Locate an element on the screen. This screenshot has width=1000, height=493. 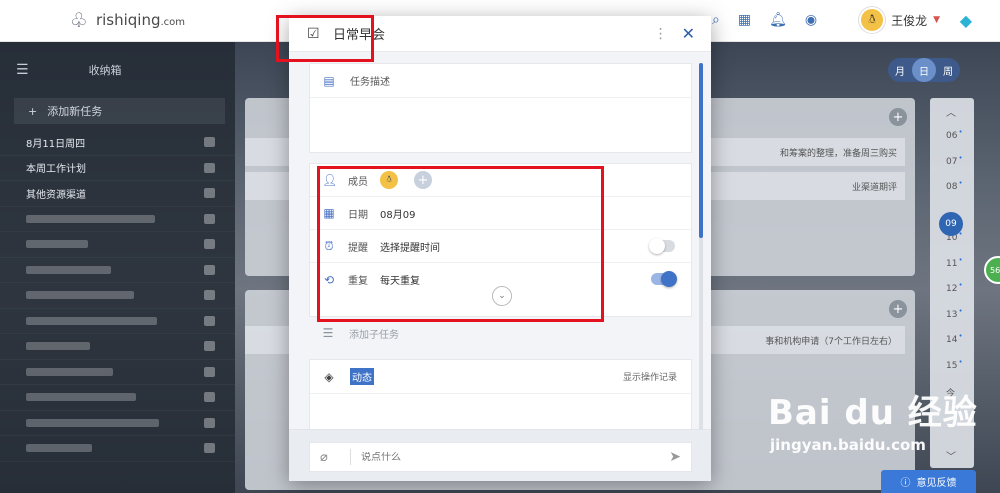
activity-section: ◈ 动态 显示操作记录 is located at coordinates (500, 394).